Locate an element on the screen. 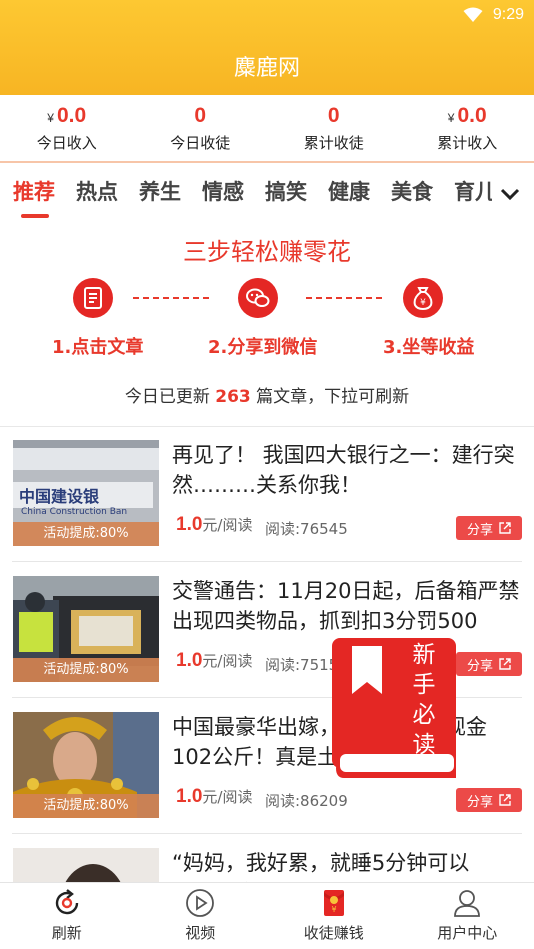 This screenshot has width=534, height=949. stat-label: 累计收徒 is located at coordinates (333, 142).